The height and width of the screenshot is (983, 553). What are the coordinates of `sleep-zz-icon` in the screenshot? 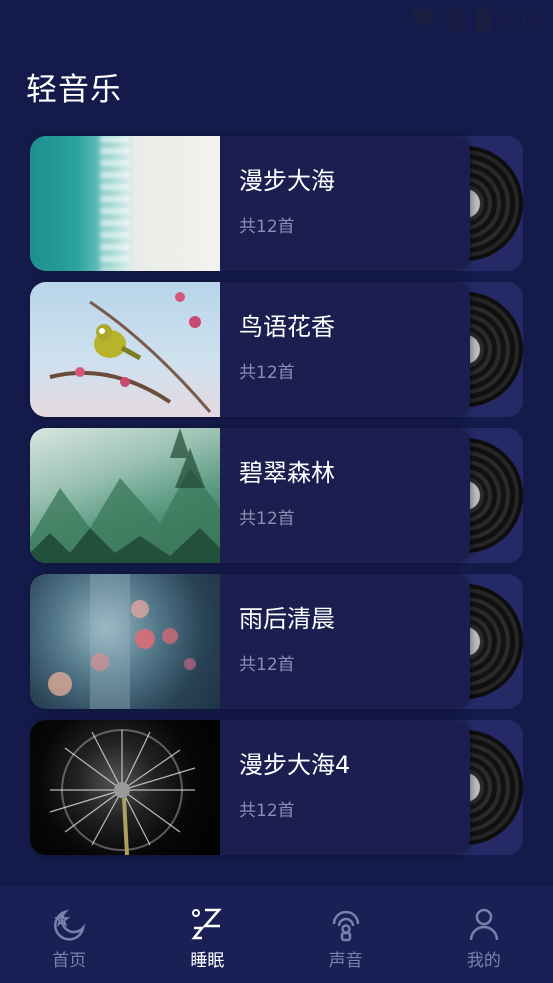 It's located at (207, 924).